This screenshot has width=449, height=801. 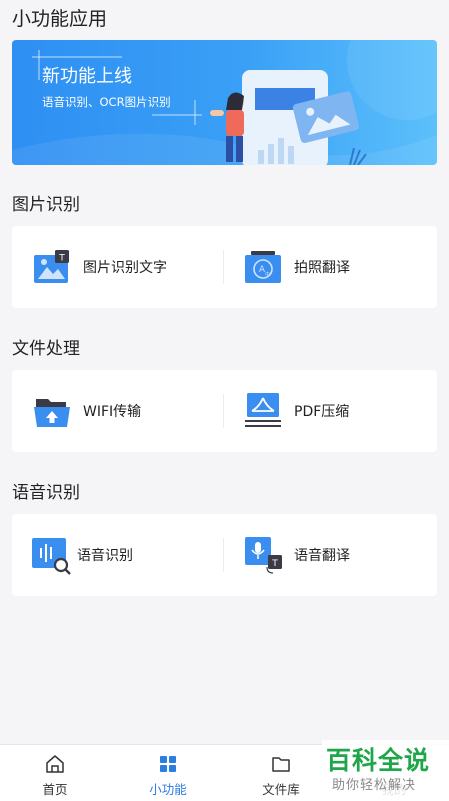 I want to click on image-recognition-card: T 图片识别文字 A 中 拍照翻译, so click(x=224, y=267).